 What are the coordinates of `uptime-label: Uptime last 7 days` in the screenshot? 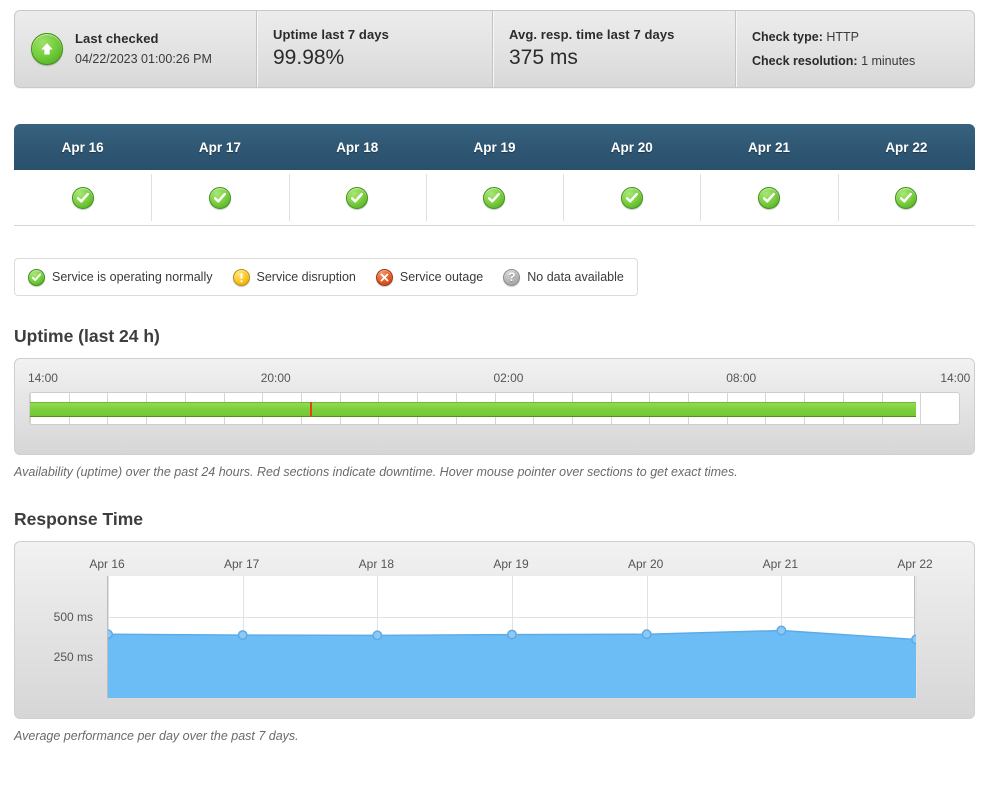 It's located at (331, 35).